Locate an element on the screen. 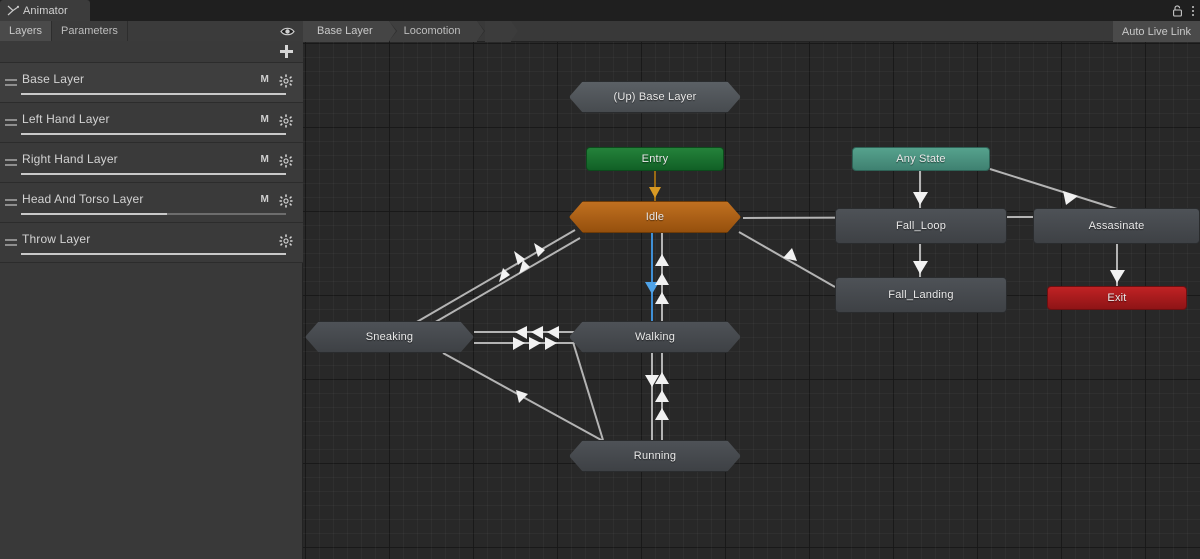 The width and height of the screenshot is (1200, 559). state-node-walking: Walking is located at coordinates (655, 337).